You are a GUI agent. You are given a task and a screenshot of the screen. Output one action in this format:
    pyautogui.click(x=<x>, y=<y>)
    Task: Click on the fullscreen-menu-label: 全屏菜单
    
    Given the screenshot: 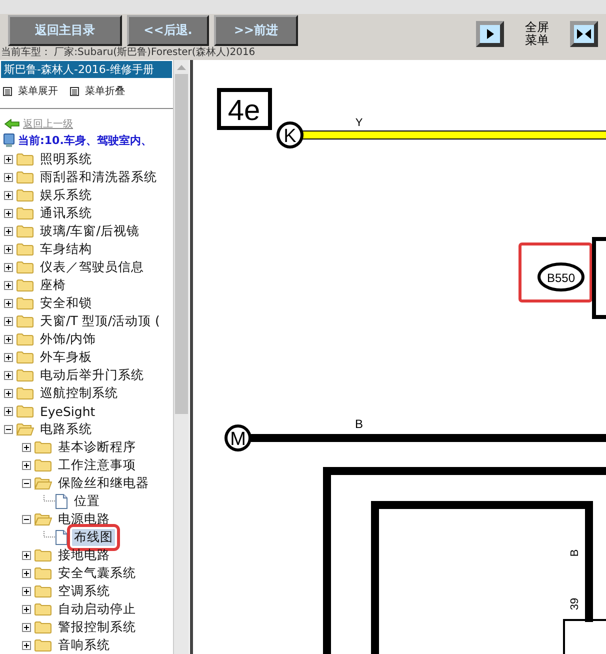 What is the action you would take?
    pyautogui.click(x=537, y=34)
    